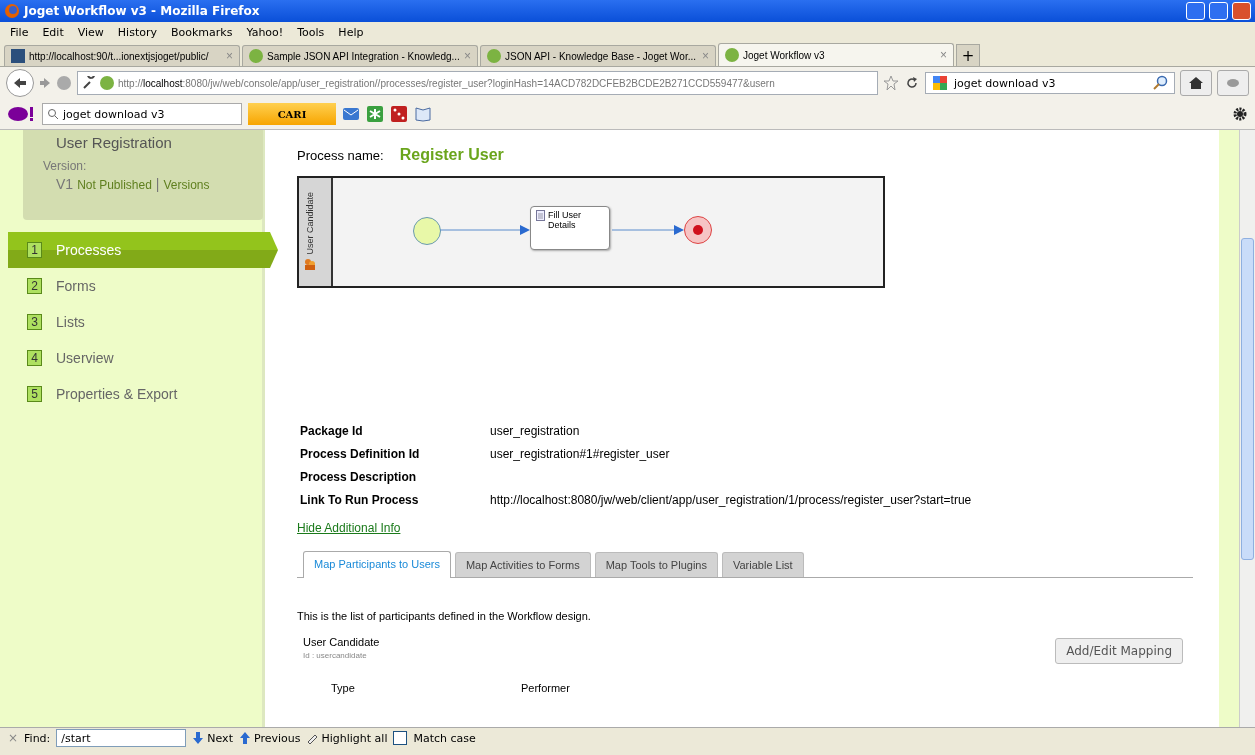  What do you see at coordinates (648, 230) in the screenshot?
I see `connector-arrow` at bounding box center [648, 230].